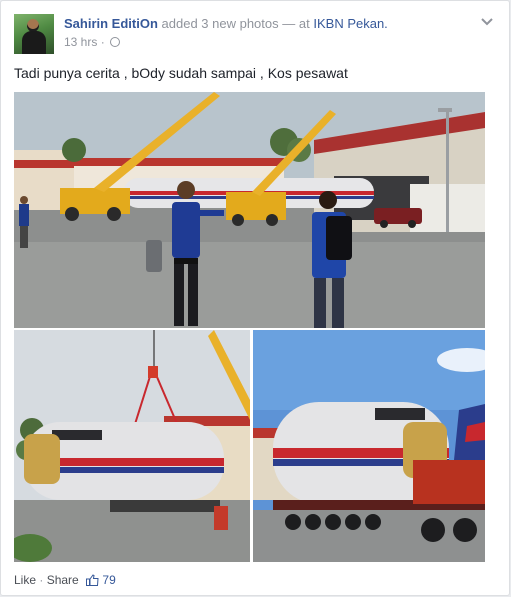 The width and height of the screenshot is (511, 597). What do you see at coordinates (92, 580) in the screenshot?
I see `thumbs-up-icon` at bounding box center [92, 580].